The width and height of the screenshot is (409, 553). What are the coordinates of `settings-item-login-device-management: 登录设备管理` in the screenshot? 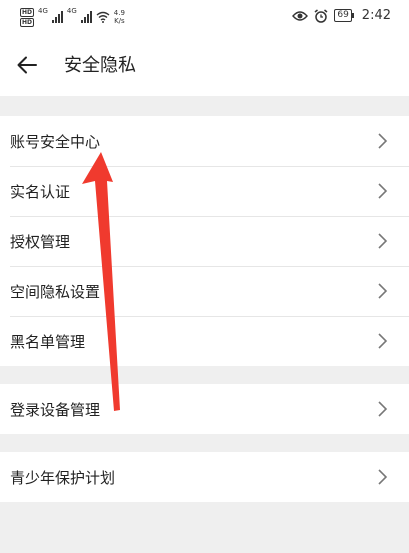 It's located at (204, 409).